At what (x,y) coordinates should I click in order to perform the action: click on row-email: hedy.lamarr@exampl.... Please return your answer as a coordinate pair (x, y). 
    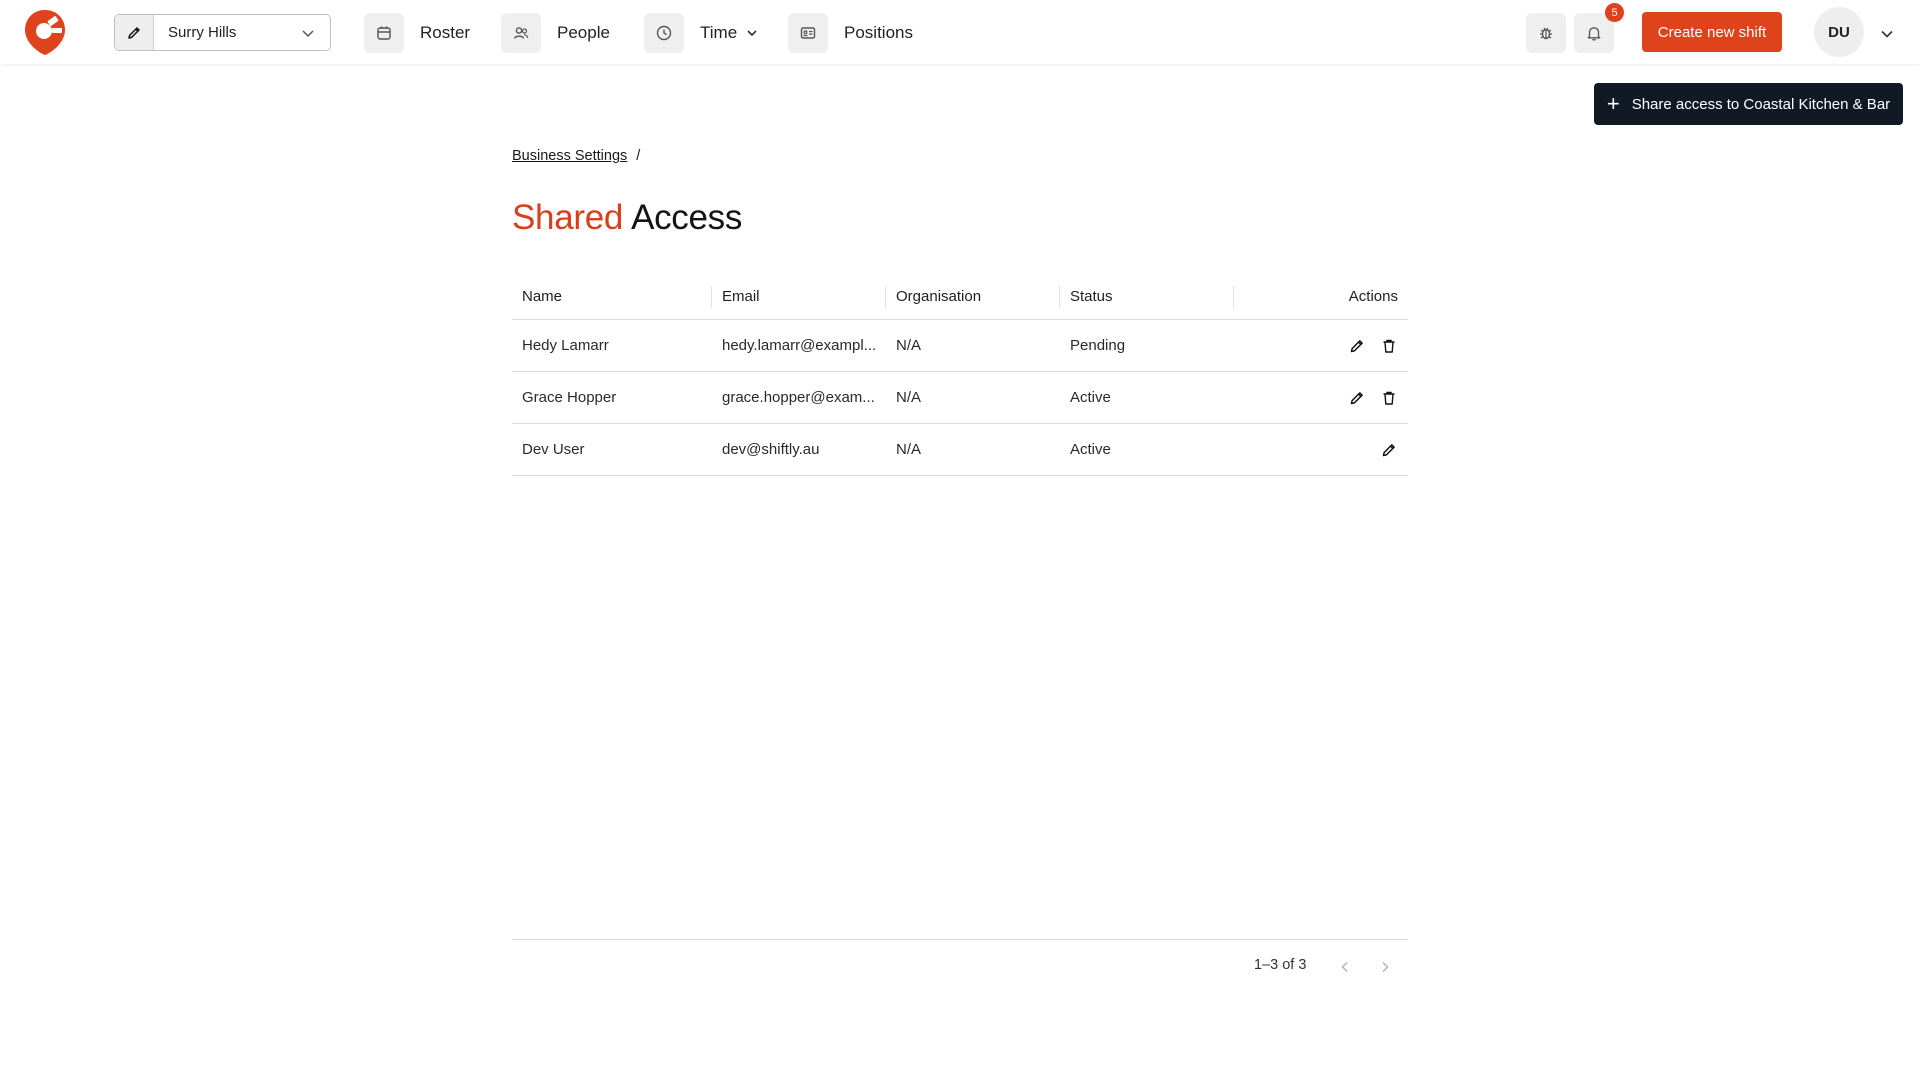
    Looking at the image, I should click on (799, 345).